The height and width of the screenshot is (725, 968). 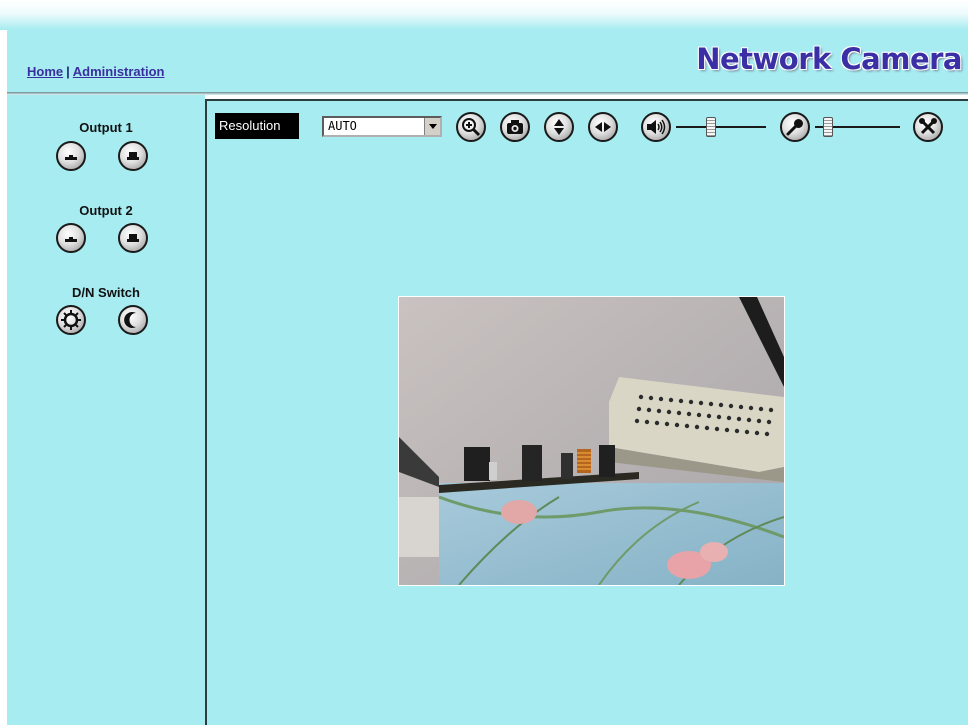 I want to click on home-link: Home, so click(x=45, y=71).